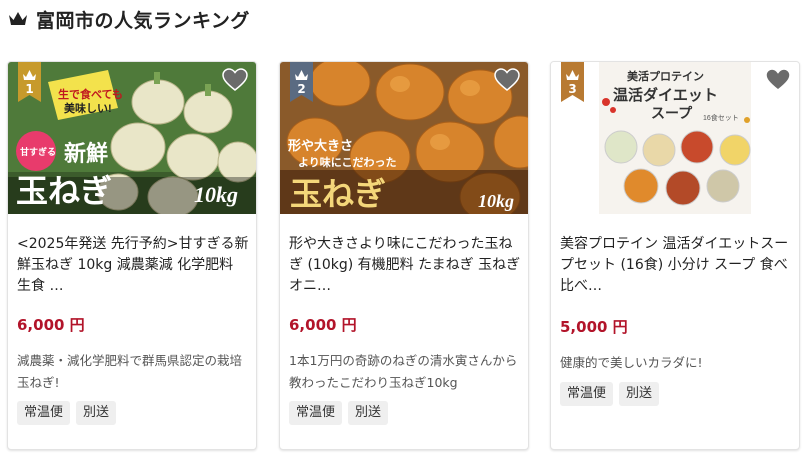 This screenshot has height=459, width=808. I want to click on ranking-header: 富岡市の人気ランキング, so click(129, 19).